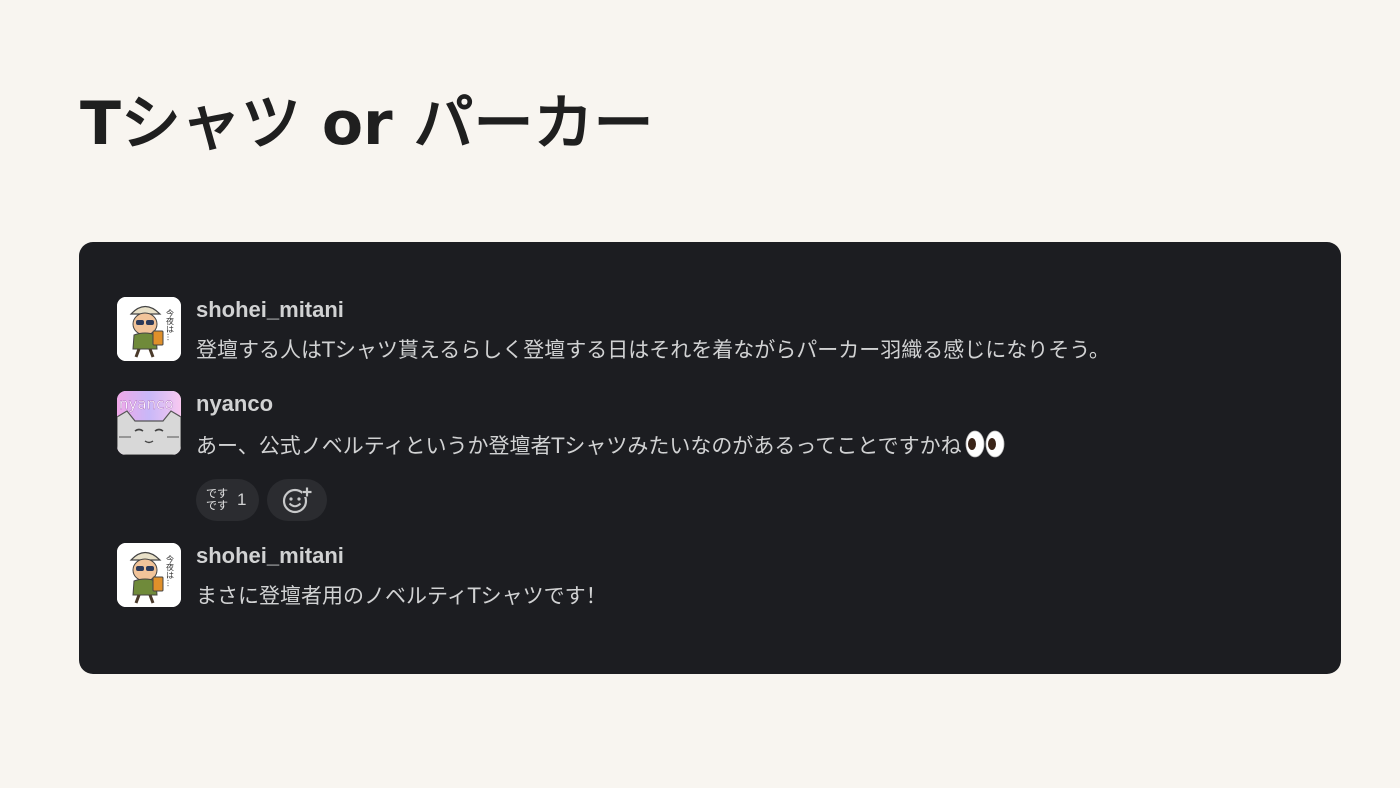  Describe the element at coordinates (756, 500) in the screenshot. I see `reactions-bar: です です 1` at that location.